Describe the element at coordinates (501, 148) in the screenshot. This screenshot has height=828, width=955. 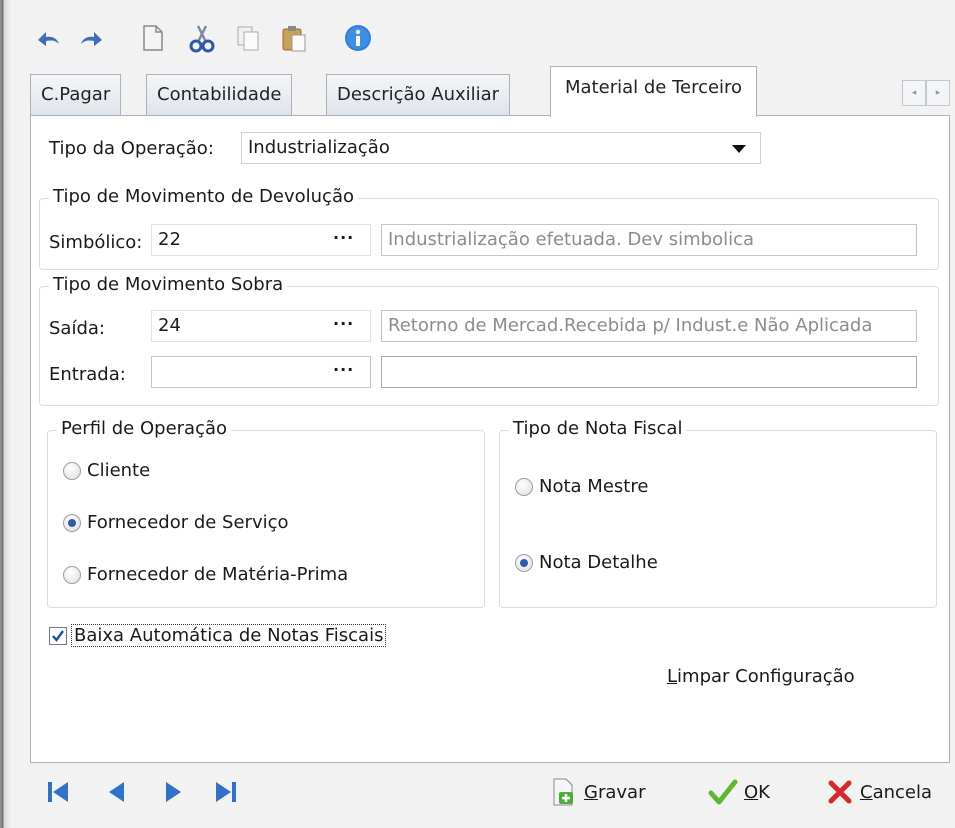
I see `operation-select: Industrialização` at that location.